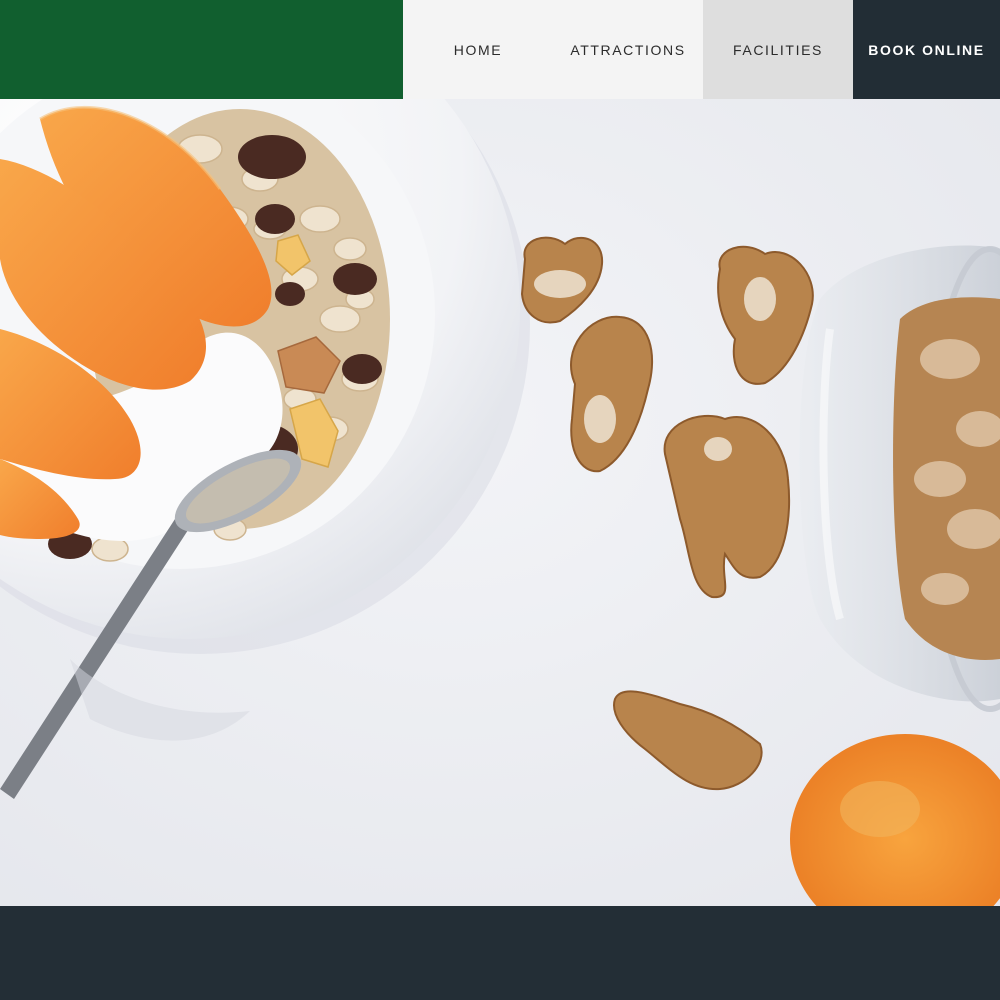 The height and width of the screenshot is (1000, 1000). What do you see at coordinates (778, 49) in the screenshot?
I see `nav-facilities: FACILITIES` at bounding box center [778, 49].